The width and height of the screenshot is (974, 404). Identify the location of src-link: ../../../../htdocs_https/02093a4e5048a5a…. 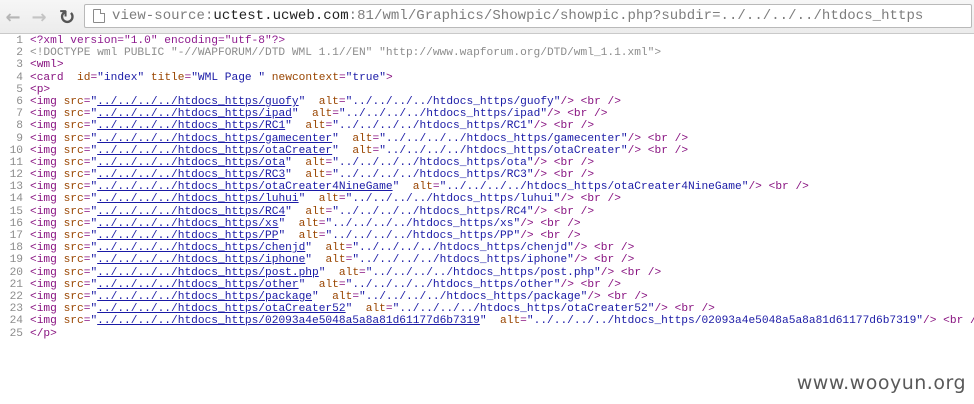
(288, 321).